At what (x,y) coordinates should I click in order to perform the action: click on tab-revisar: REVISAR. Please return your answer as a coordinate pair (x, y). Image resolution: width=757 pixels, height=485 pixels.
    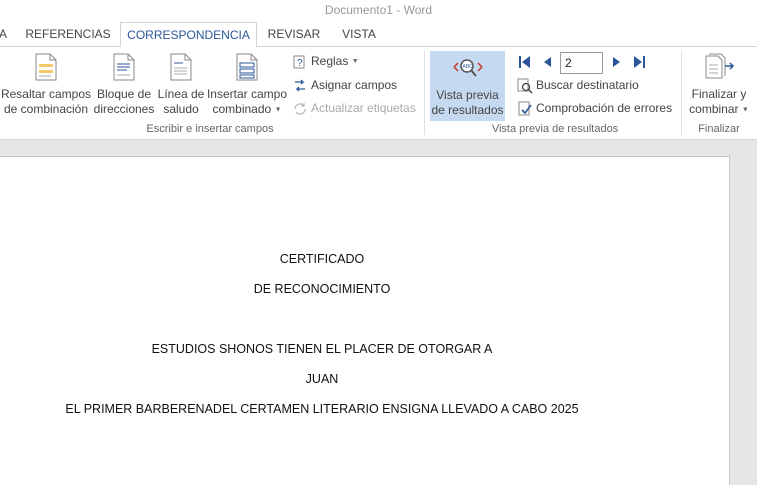
    Looking at the image, I should click on (294, 34).